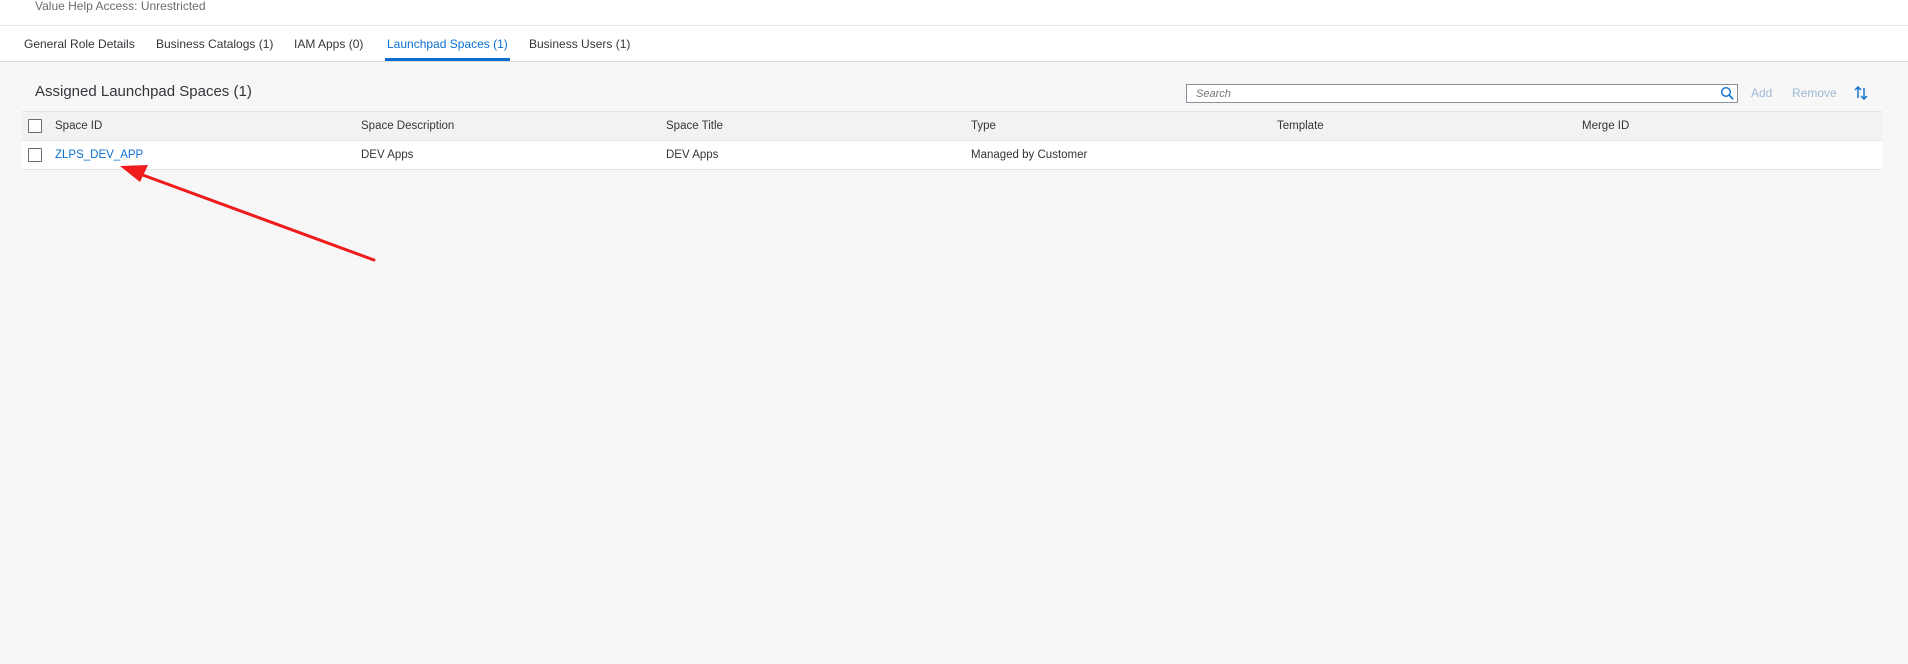  Describe the element at coordinates (447, 43) in the screenshot. I see `tab-launchpad-spaces: Launchpad Spaces (1)` at that location.